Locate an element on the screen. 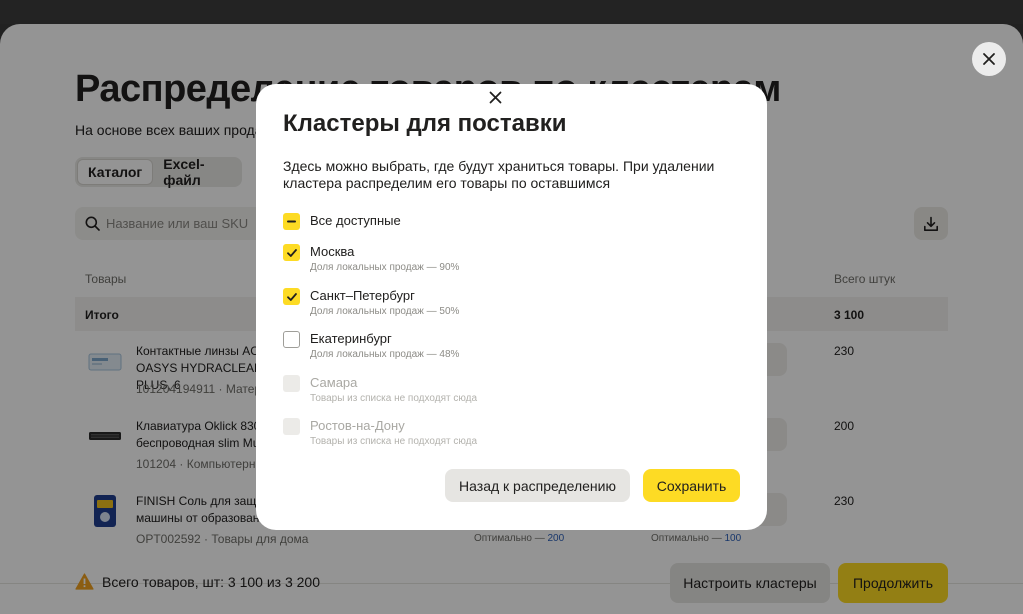 The height and width of the screenshot is (614, 1023). cluster-hint-moscow: Доля локальных продаж — 90% is located at coordinates (385, 267).